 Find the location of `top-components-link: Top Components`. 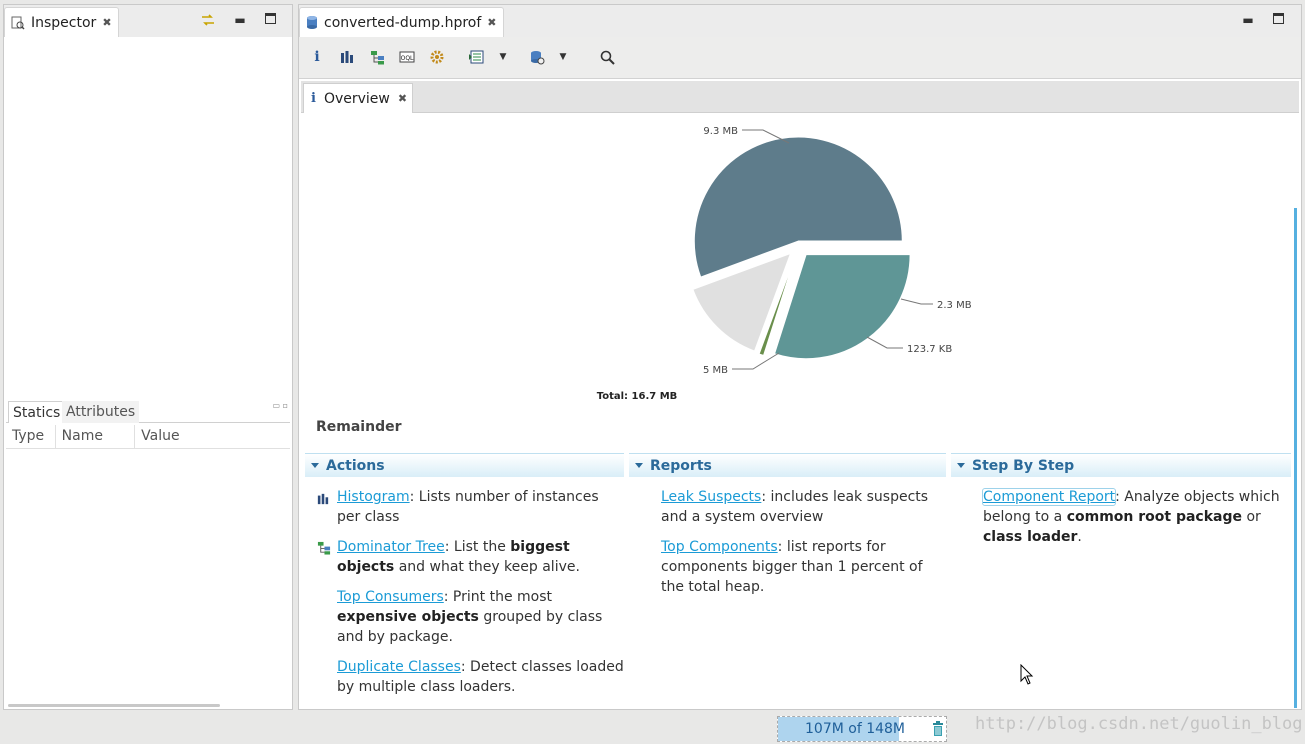

top-components-link: Top Components is located at coordinates (719, 547).